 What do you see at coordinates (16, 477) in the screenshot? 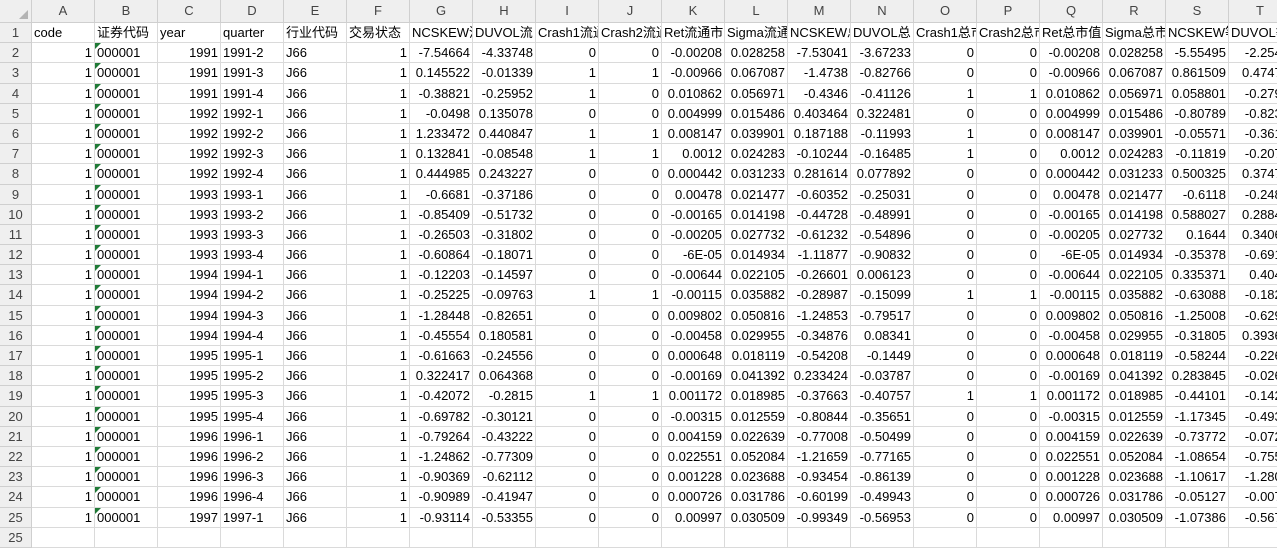
I see `row-header: 23` at bounding box center [16, 477].